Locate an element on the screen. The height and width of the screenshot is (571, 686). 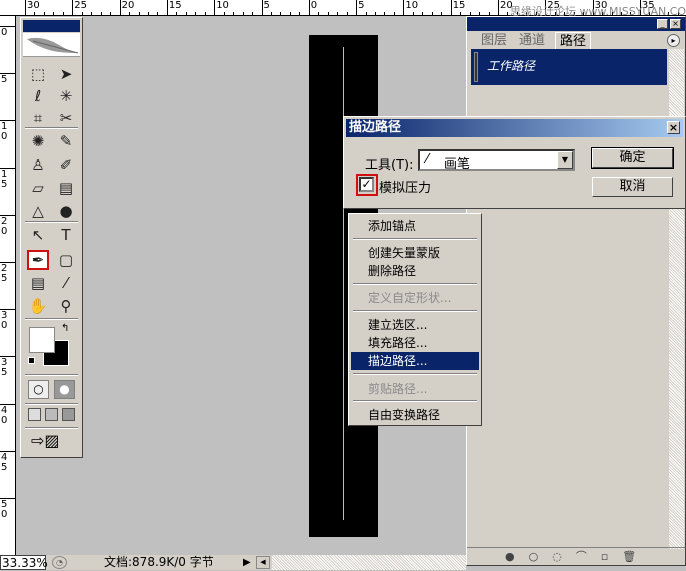
history-brush-tool-icon: ✐ is located at coordinates (66, 165).